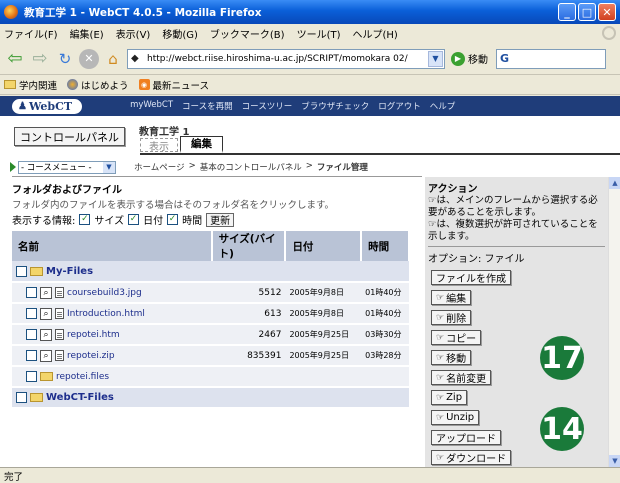 The width and height of the screenshot is (620, 483). Describe the element at coordinates (210, 377) in the screenshot. I see `table-row: repotei.files` at that location.